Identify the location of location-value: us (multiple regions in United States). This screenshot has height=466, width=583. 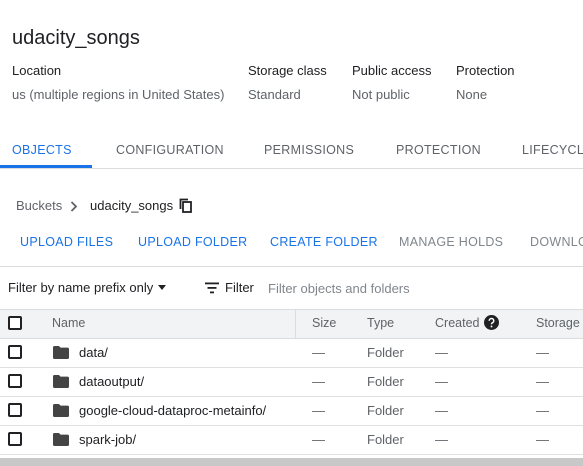
(118, 94).